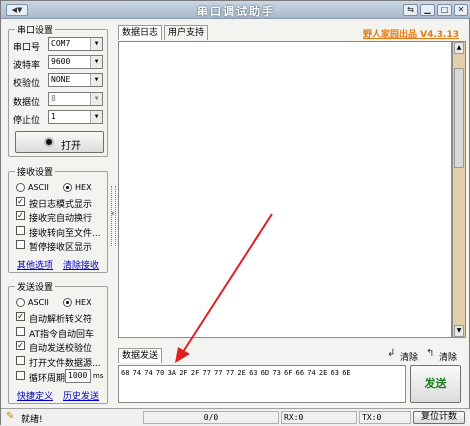 This screenshot has height=426, width=470. Describe the element at coordinates (32, 420) in the screenshot. I see `status-ready: 就绪!` at that location.